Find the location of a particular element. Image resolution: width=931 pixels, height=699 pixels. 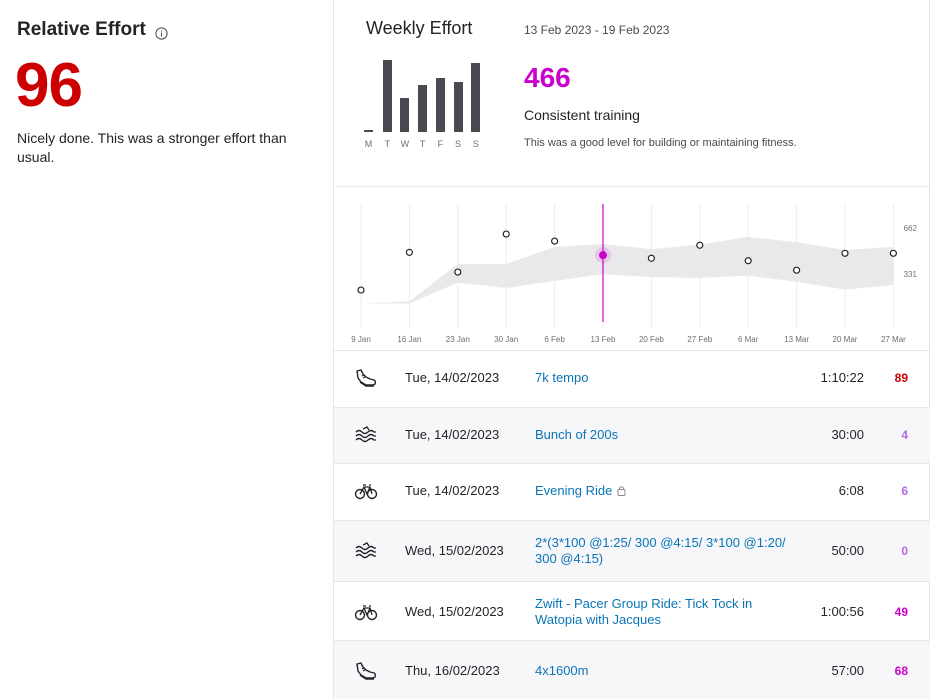

relative-effort-score: 96 is located at coordinates (49, 85).